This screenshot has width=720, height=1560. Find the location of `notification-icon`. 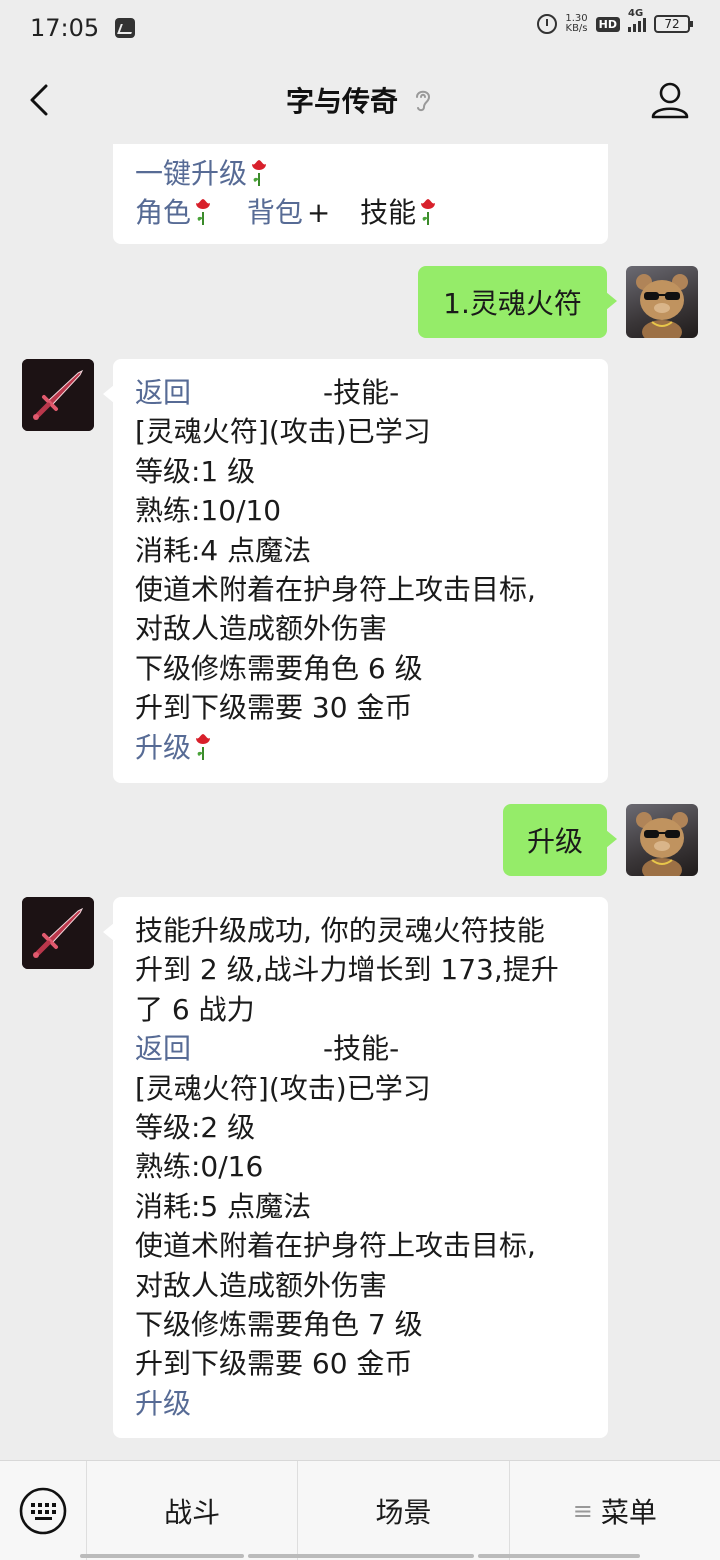

notification-icon is located at coordinates (125, 28).